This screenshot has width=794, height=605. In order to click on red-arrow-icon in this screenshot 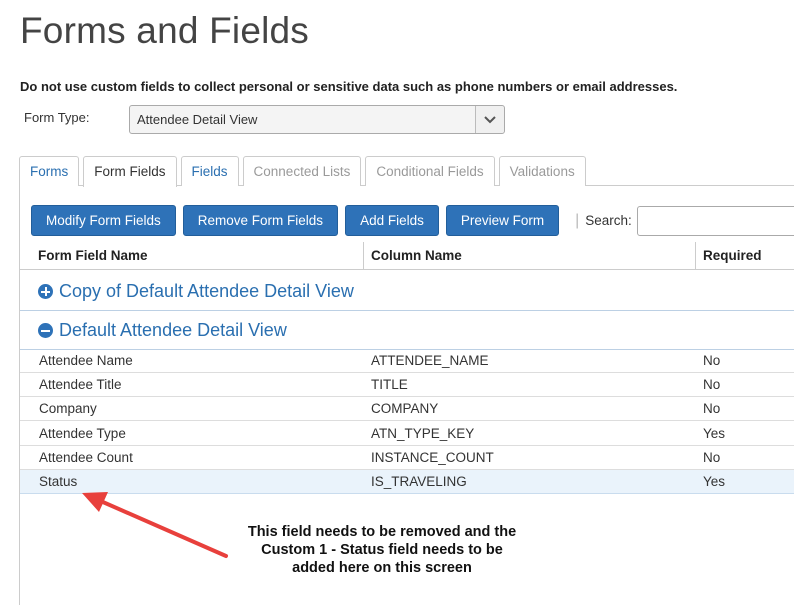, I will do `click(155, 525)`.